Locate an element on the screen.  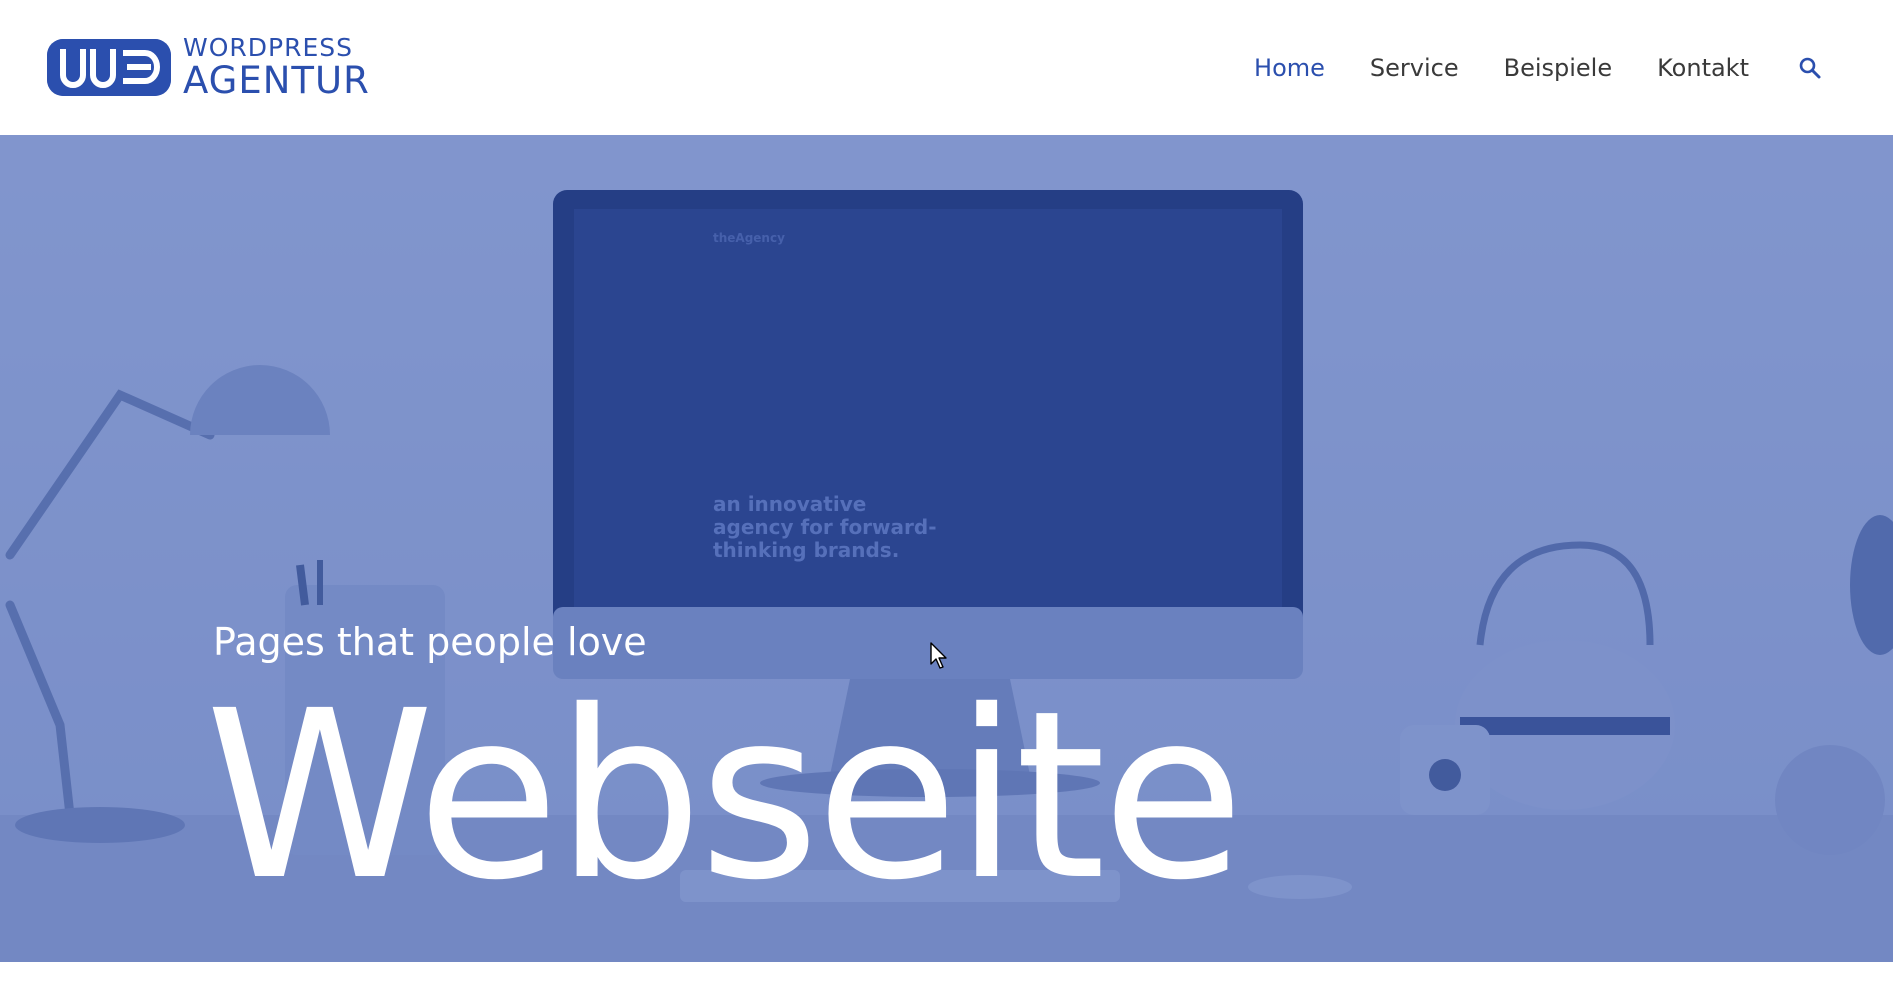
site-logo: WORDPRESS AGENTUR is located at coordinates (237, 67).